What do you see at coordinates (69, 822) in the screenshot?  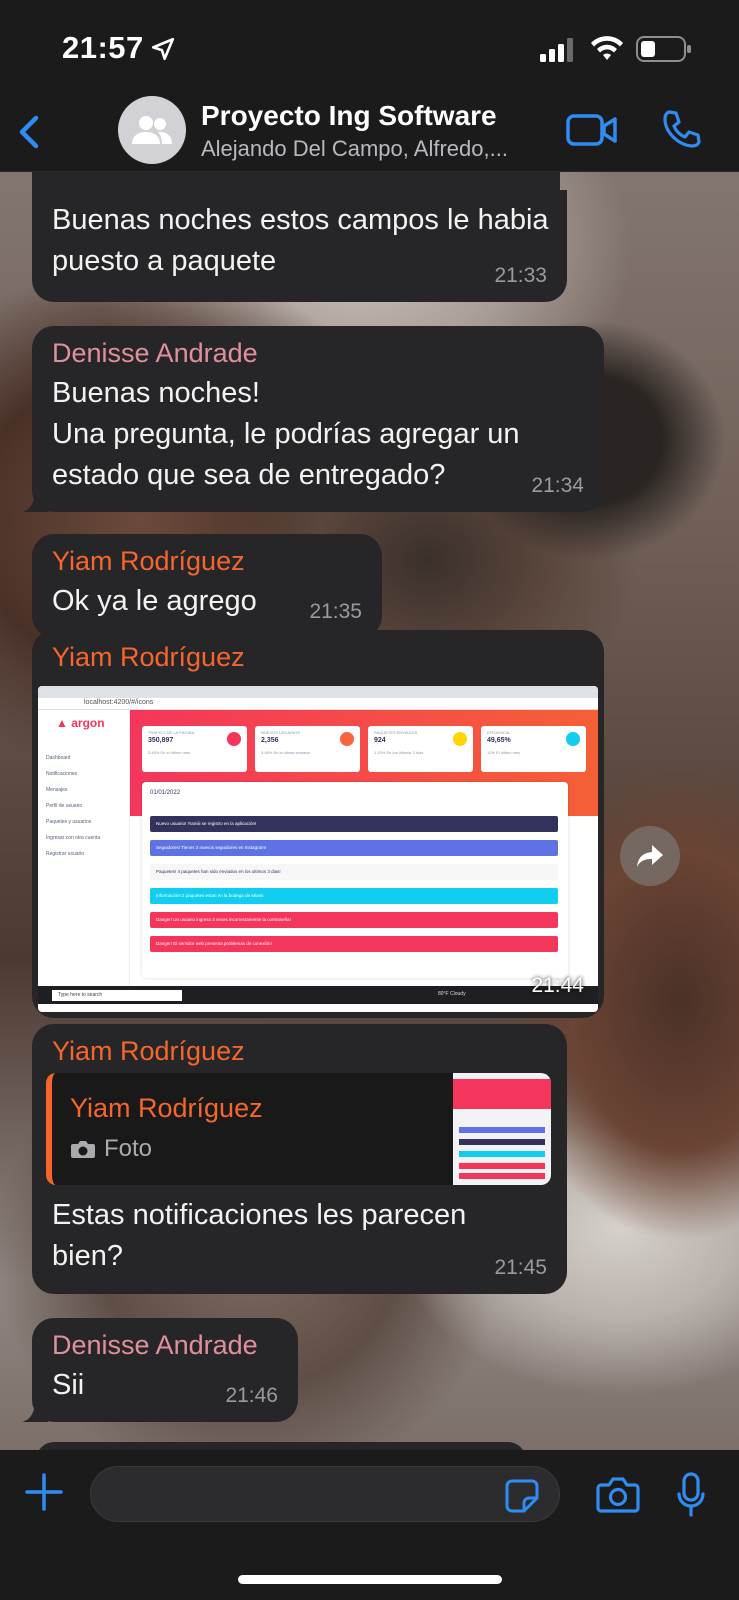 I see `sidebar-item: Paquetes y usuarios` at bounding box center [69, 822].